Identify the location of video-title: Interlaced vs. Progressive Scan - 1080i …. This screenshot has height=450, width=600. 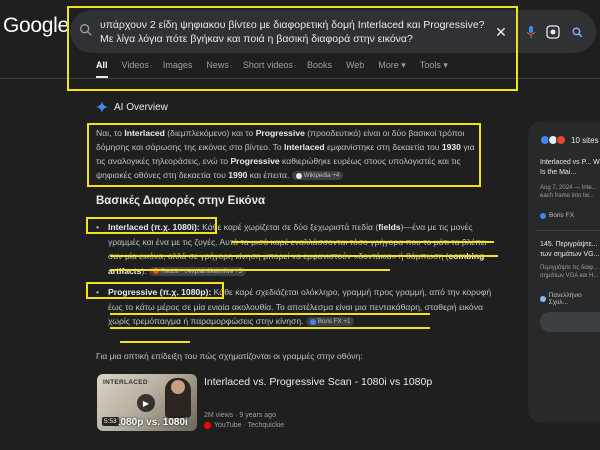
(318, 382).